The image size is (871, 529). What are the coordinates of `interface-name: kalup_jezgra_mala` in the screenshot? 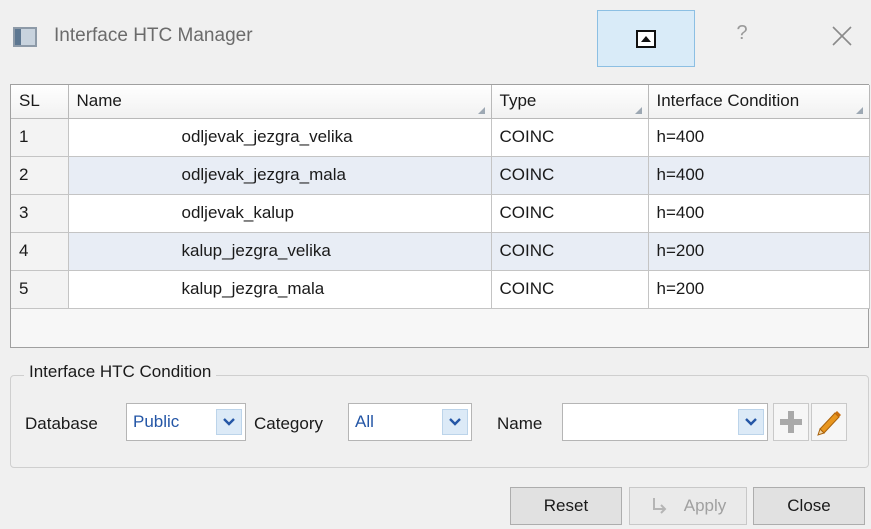 It's located at (279, 289).